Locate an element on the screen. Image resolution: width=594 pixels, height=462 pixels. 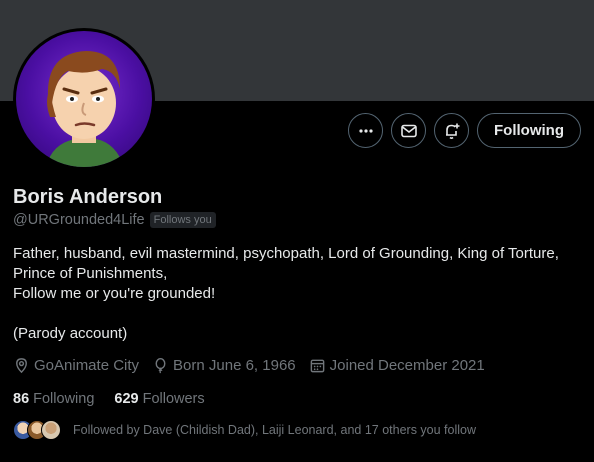
more-icon is located at coordinates (365, 130).